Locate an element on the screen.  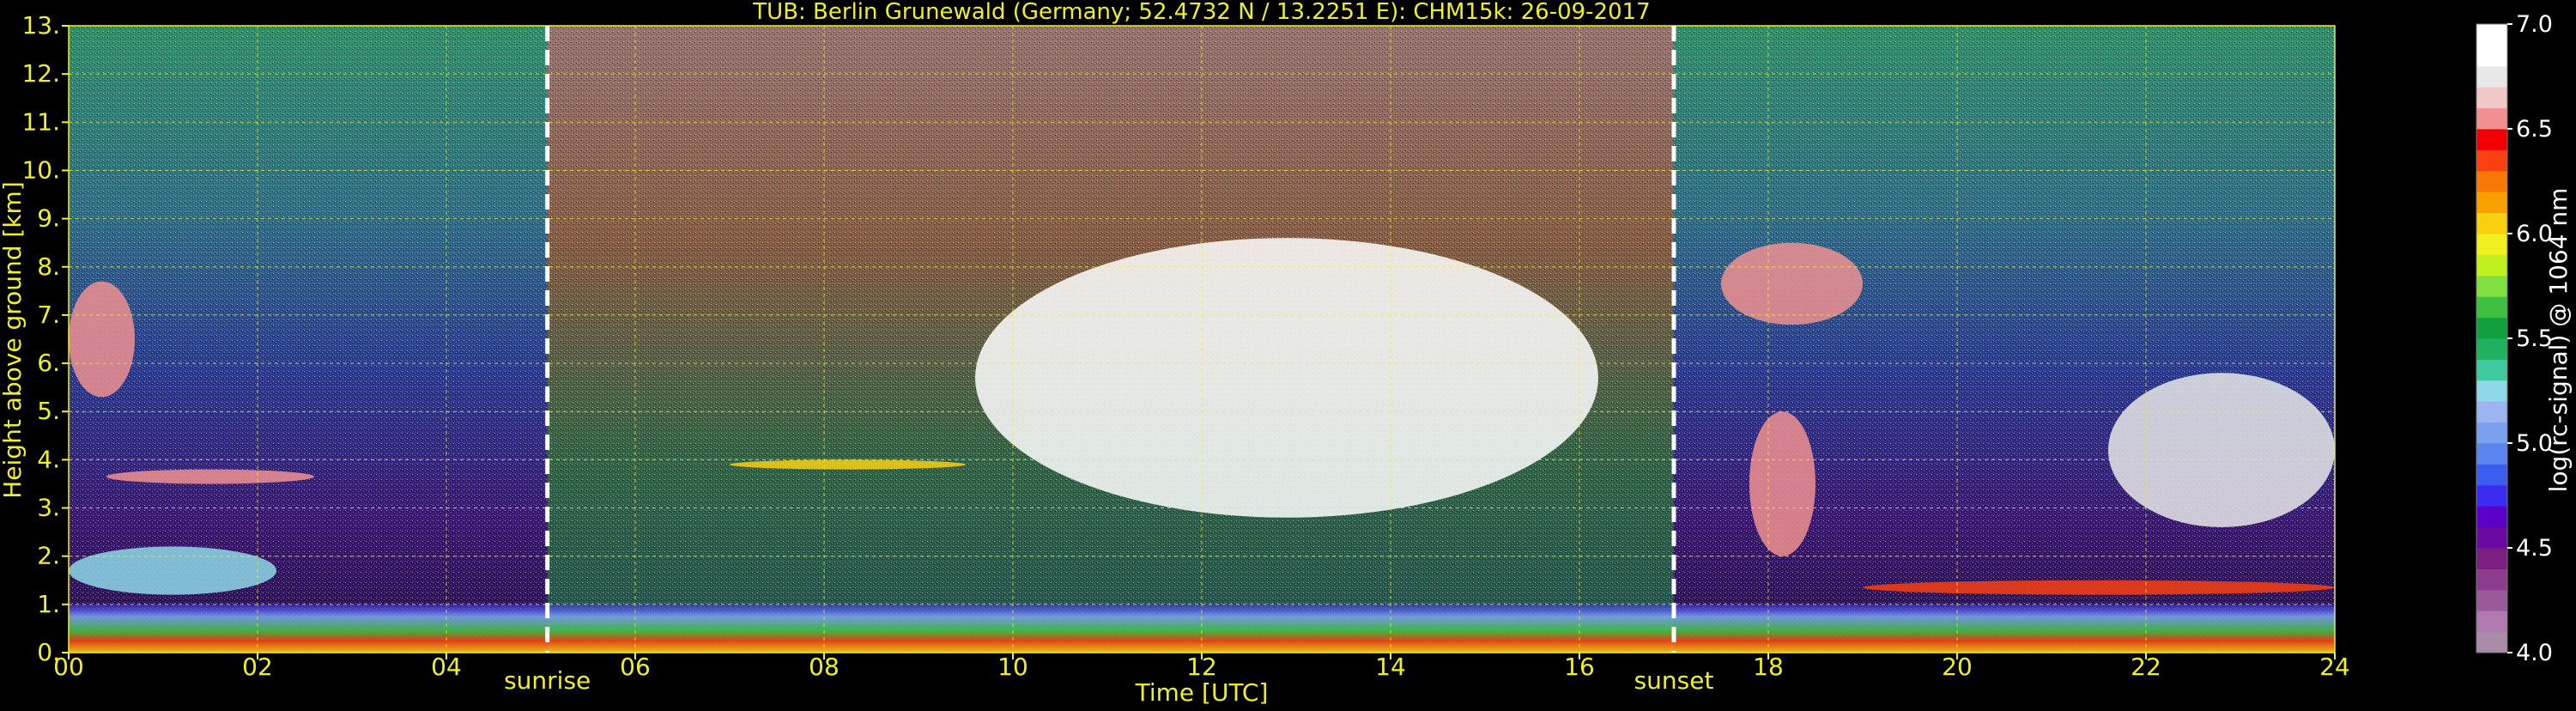
colorbar-tick-label-1: 4.5 is located at coordinates (2534, 548).